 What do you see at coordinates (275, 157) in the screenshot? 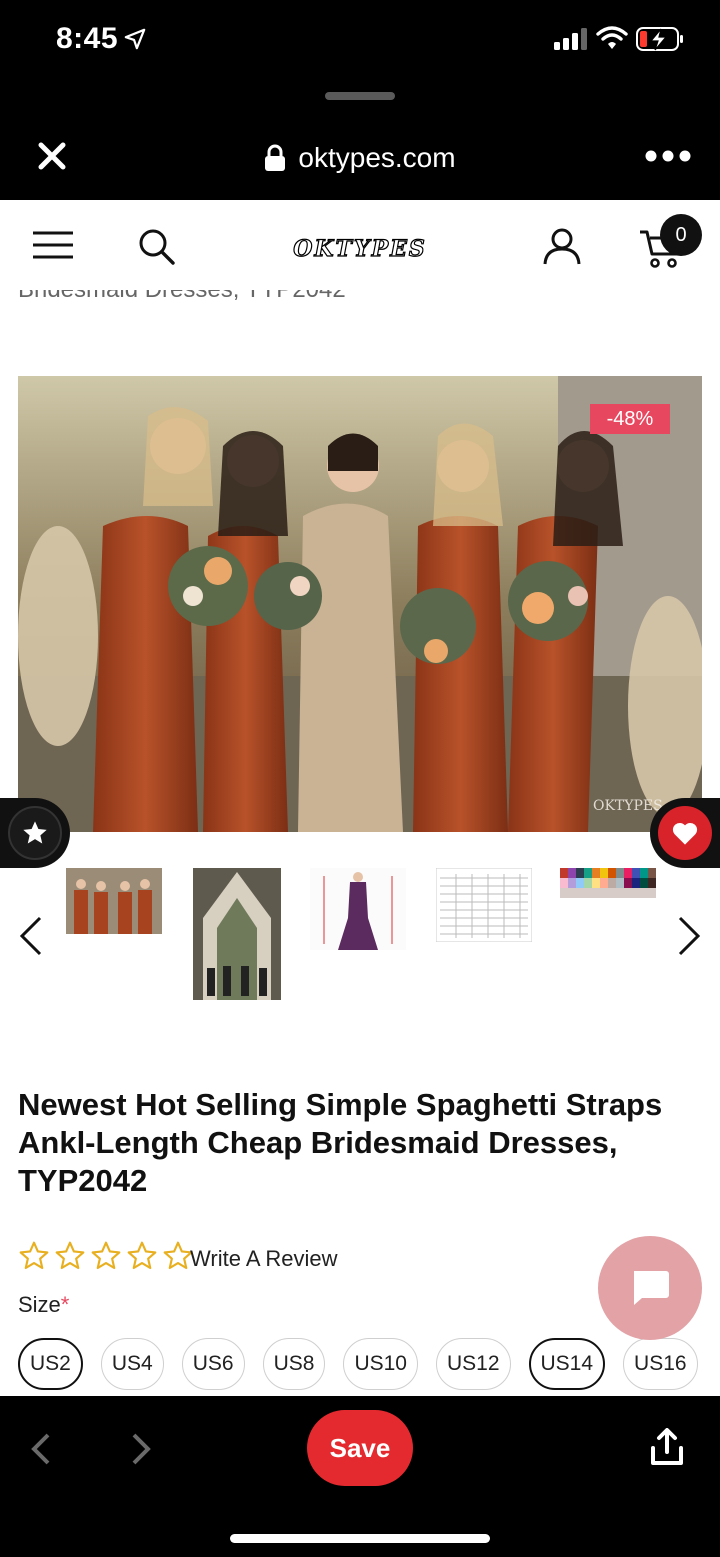
I see `lock-icon` at bounding box center [275, 157].